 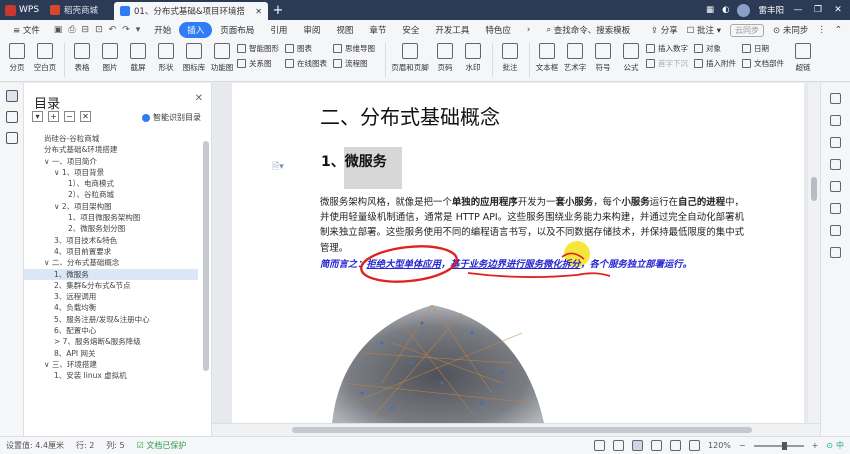 What do you see at coordinates (12, 138) in the screenshot?
I see `bookmark-icon` at bounding box center [12, 138].